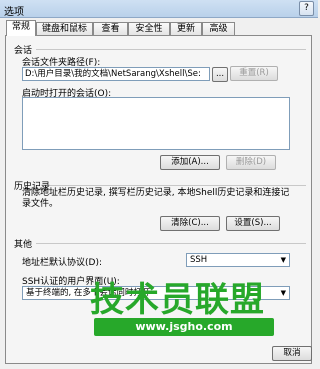 This screenshot has height=369, width=320. What do you see at coordinates (156, 123) in the screenshot?
I see `startup-sessions-list` at bounding box center [156, 123].